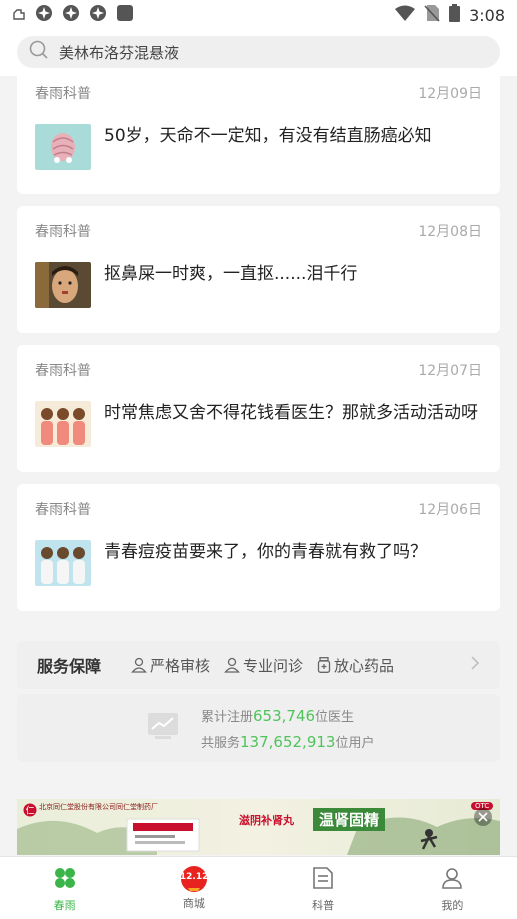 The height and width of the screenshot is (919, 517). What do you see at coordinates (39, 52) in the screenshot?
I see `search-icon` at bounding box center [39, 52].